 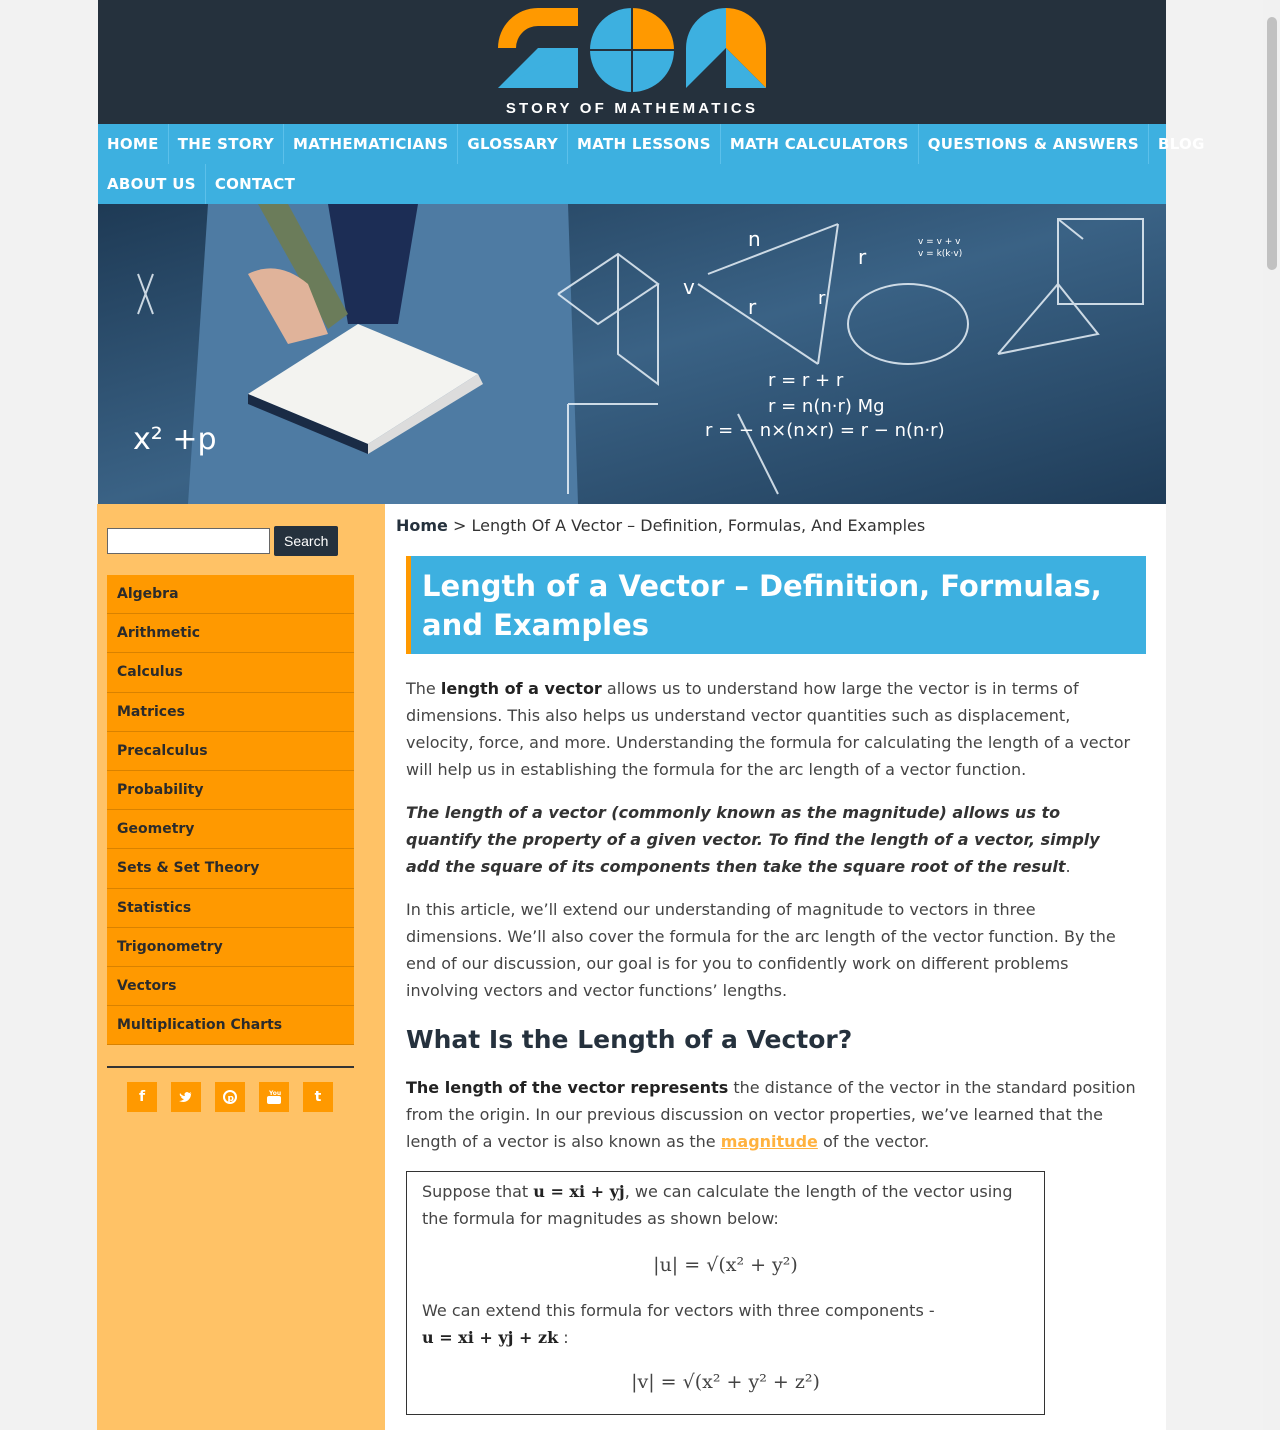 What do you see at coordinates (230, 1026) in the screenshot?
I see `category-link-multiplication-charts: Multiplication Charts` at bounding box center [230, 1026].